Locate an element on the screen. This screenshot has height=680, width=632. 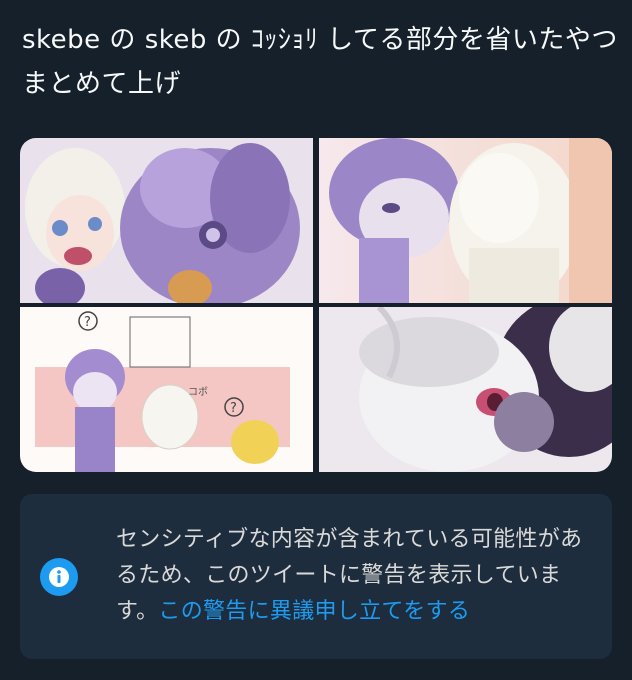
info-icon is located at coordinates (59, 577).